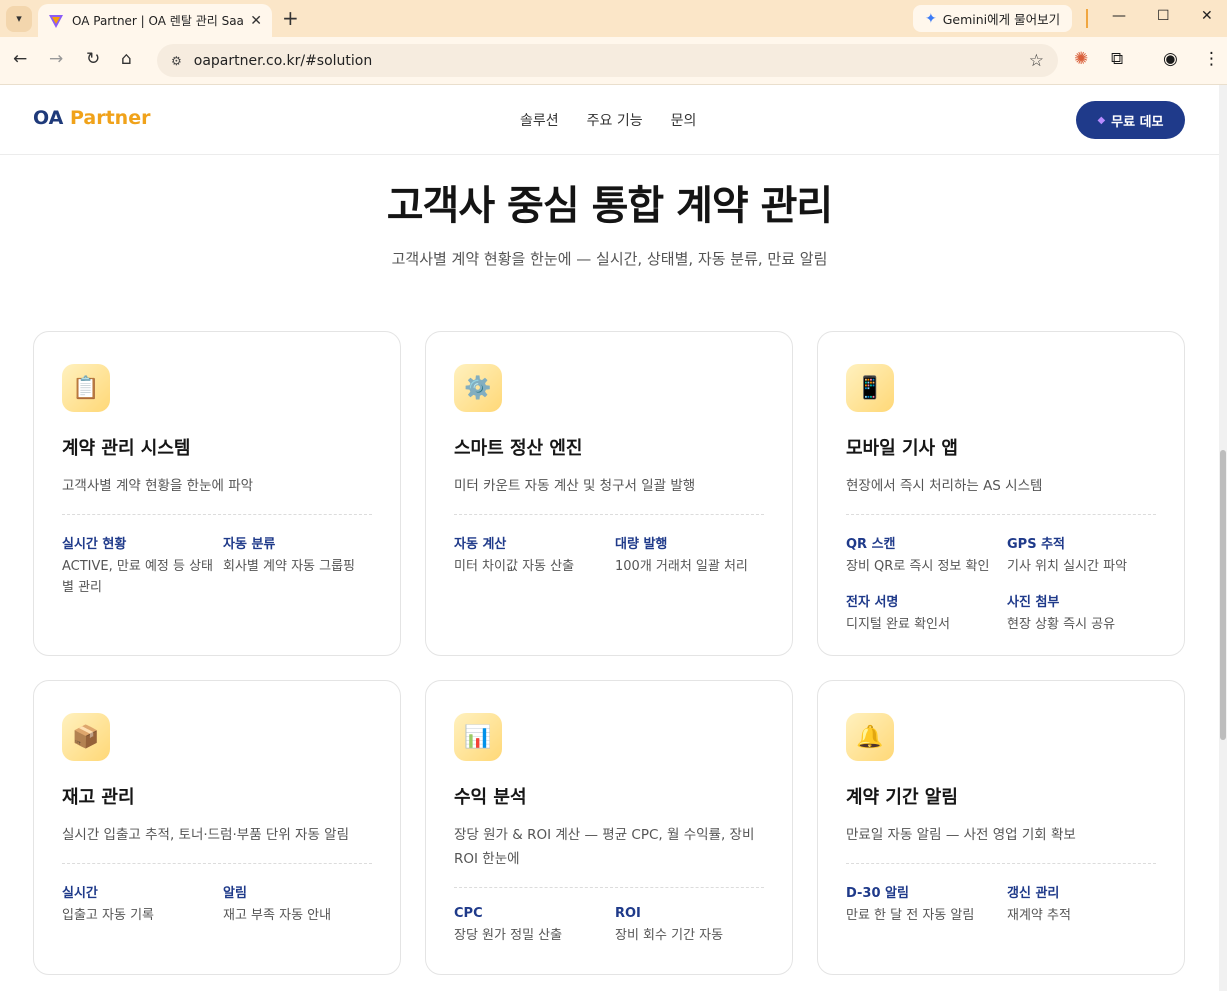 The height and width of the screenshot is (991, 1227). What do you see at coordinates (926, 904) in the screenshot?
I see `feature-item: D-30 알림 만료 한 달 전 자동 알림` at bounding box center [926, 904].